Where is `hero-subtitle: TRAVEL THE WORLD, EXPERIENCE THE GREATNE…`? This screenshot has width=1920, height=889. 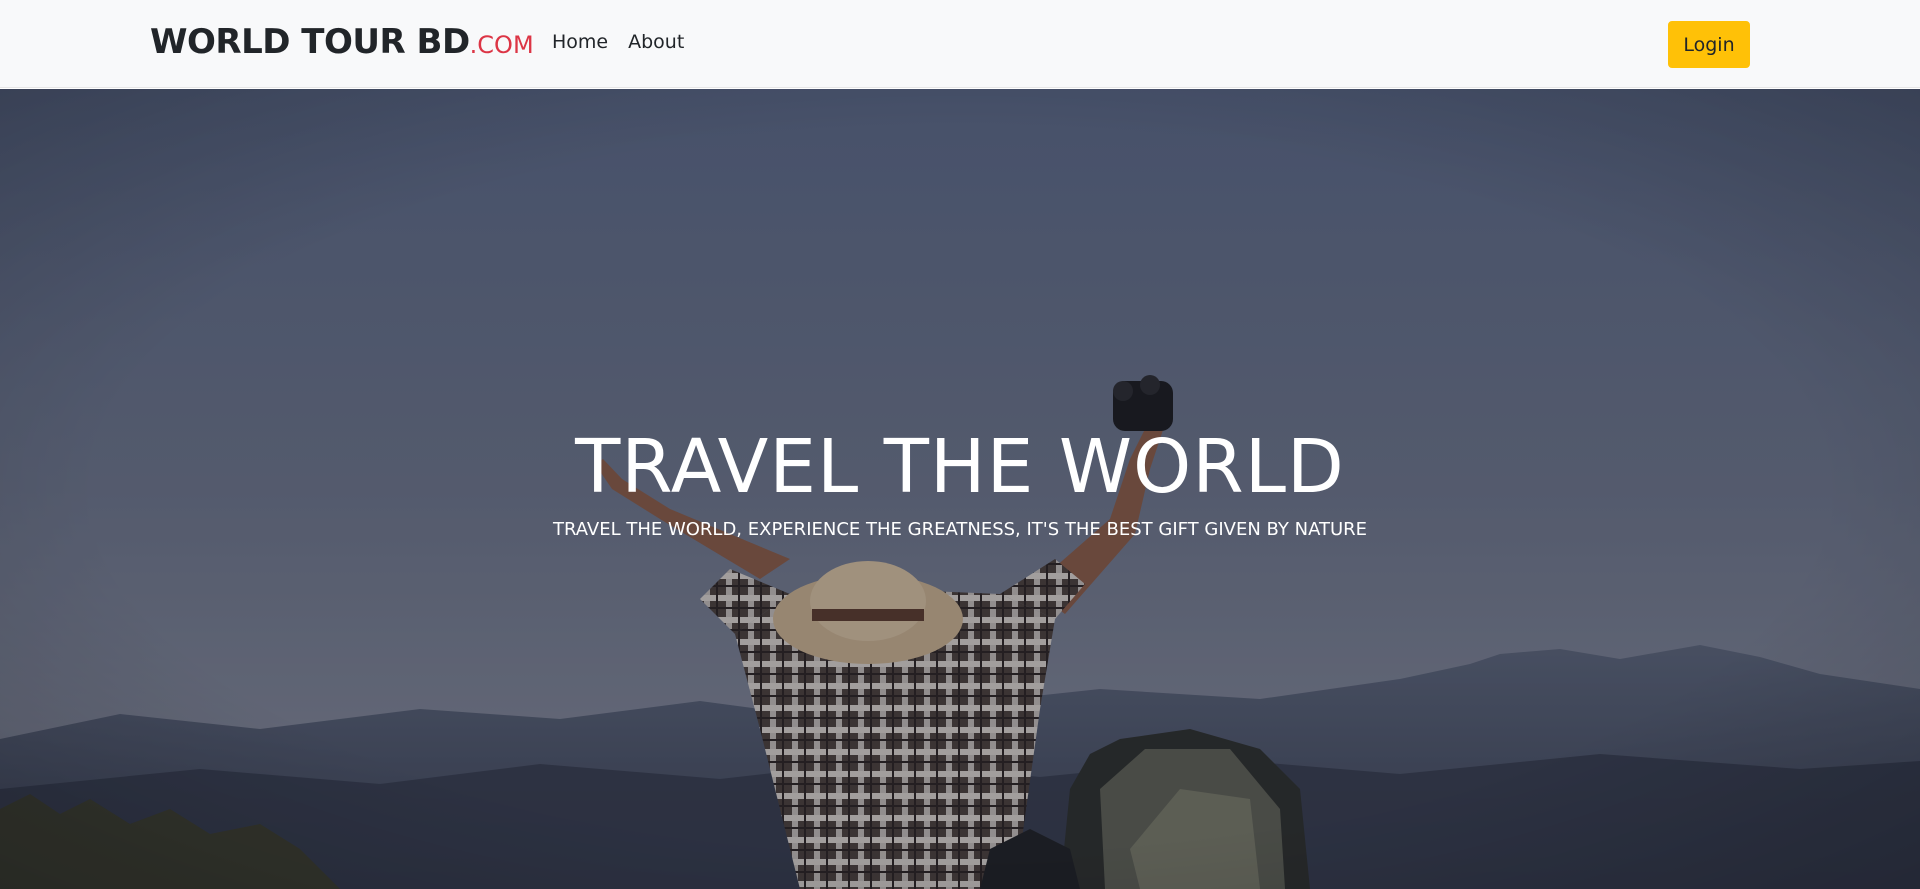
hero-subtitle: TRAVEL THE WORLD, EXPERIENCE THE GREATNE… is located at coordinates (960, 529).